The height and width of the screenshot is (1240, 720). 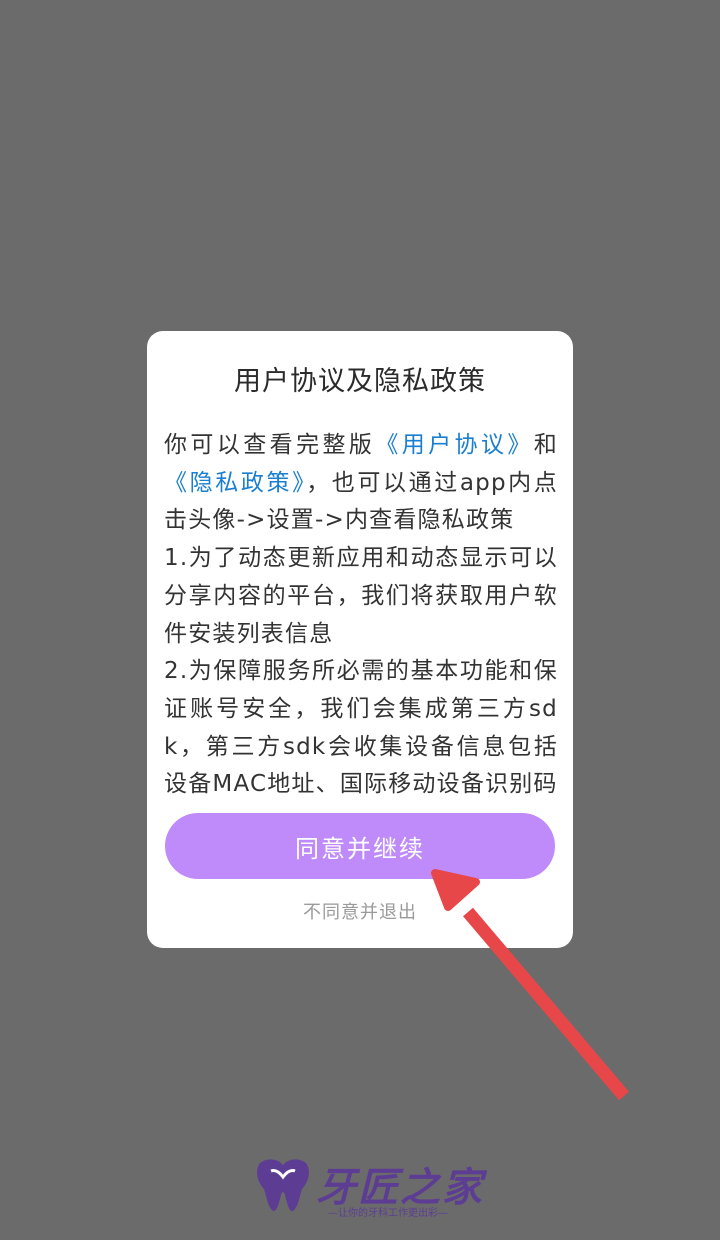 I want to click on agree-button: 同意并继续, so click(x=360, y=846).